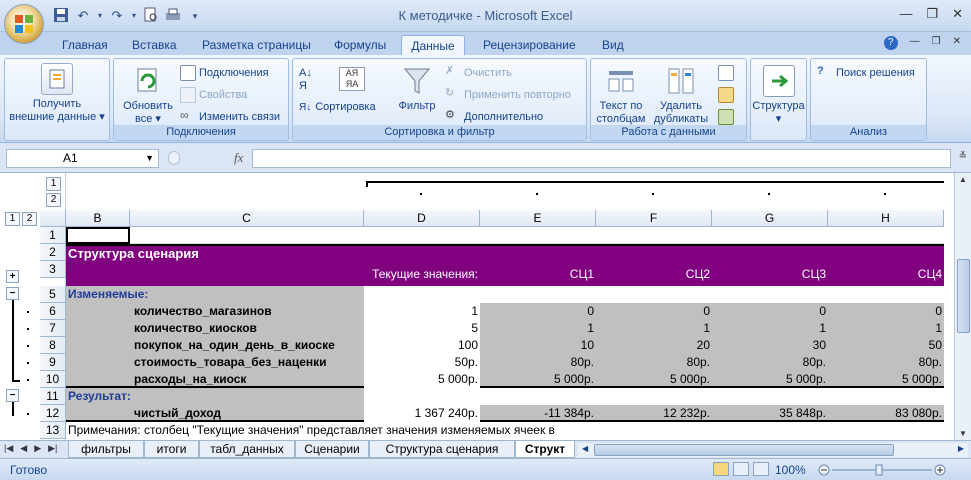  I want to click on tab-review: Рецензирование, so click(529, 45).